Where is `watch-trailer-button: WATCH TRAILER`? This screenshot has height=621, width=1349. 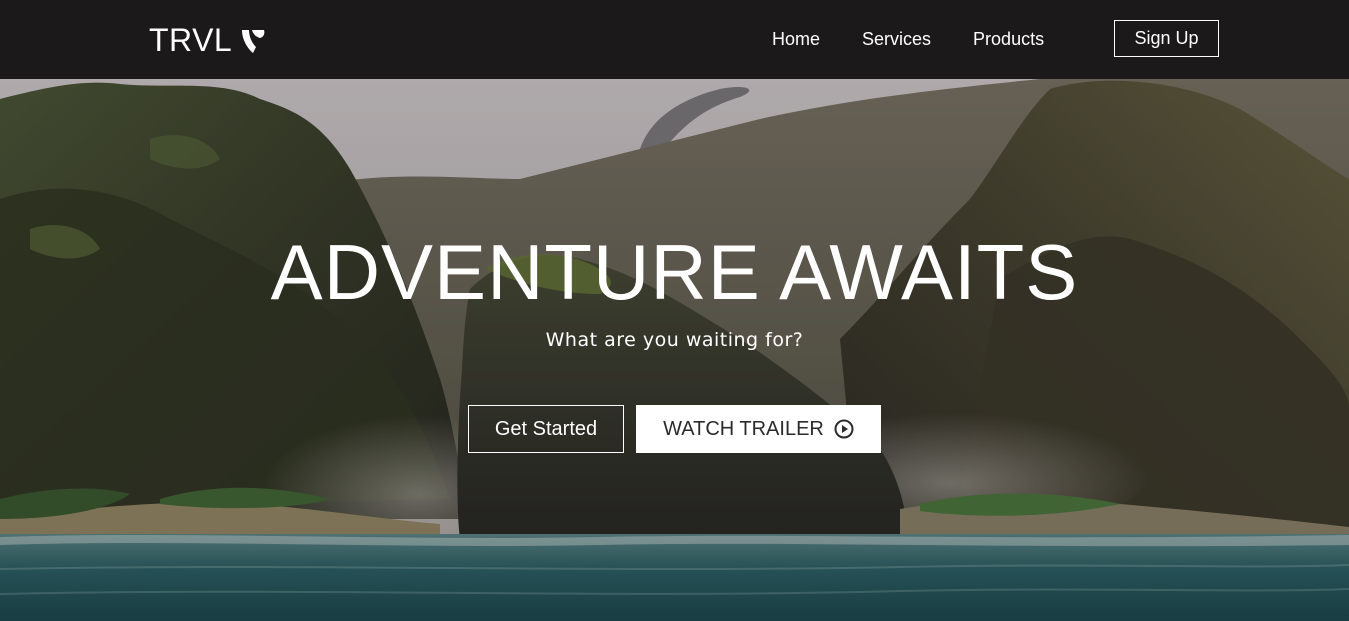 watch-trailer-button: WATCH TRAILER is located at coordinates (758, 429).